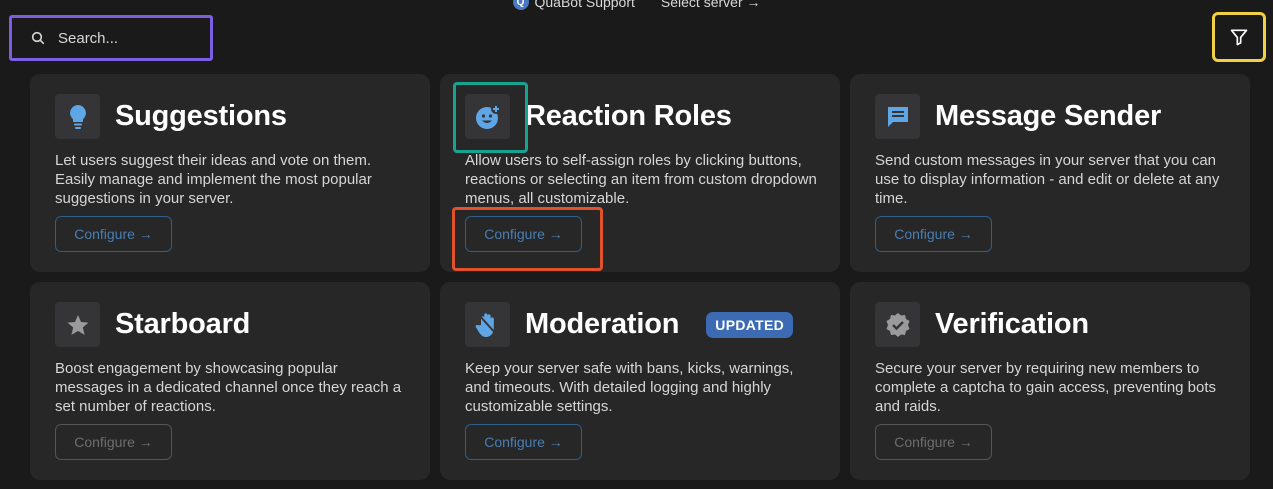 The image size is (1273, 489). What do you see at coordinates (527, 239) in the screenshot?
I see `configure-reaction-roles-button: Configure →` at bounding box center [527, 239].